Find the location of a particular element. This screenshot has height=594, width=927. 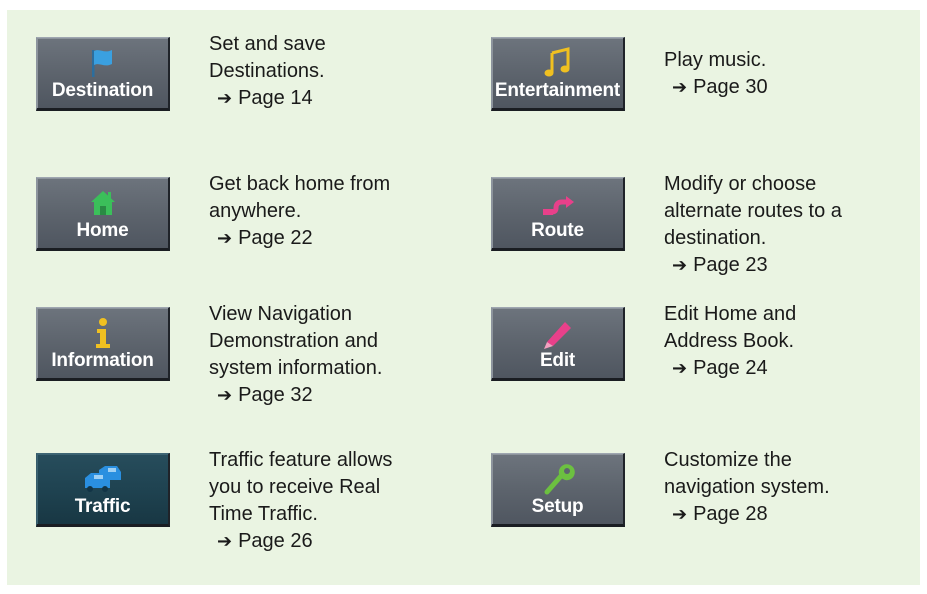

destination-label: Destination is located at coordinates (102, 90).